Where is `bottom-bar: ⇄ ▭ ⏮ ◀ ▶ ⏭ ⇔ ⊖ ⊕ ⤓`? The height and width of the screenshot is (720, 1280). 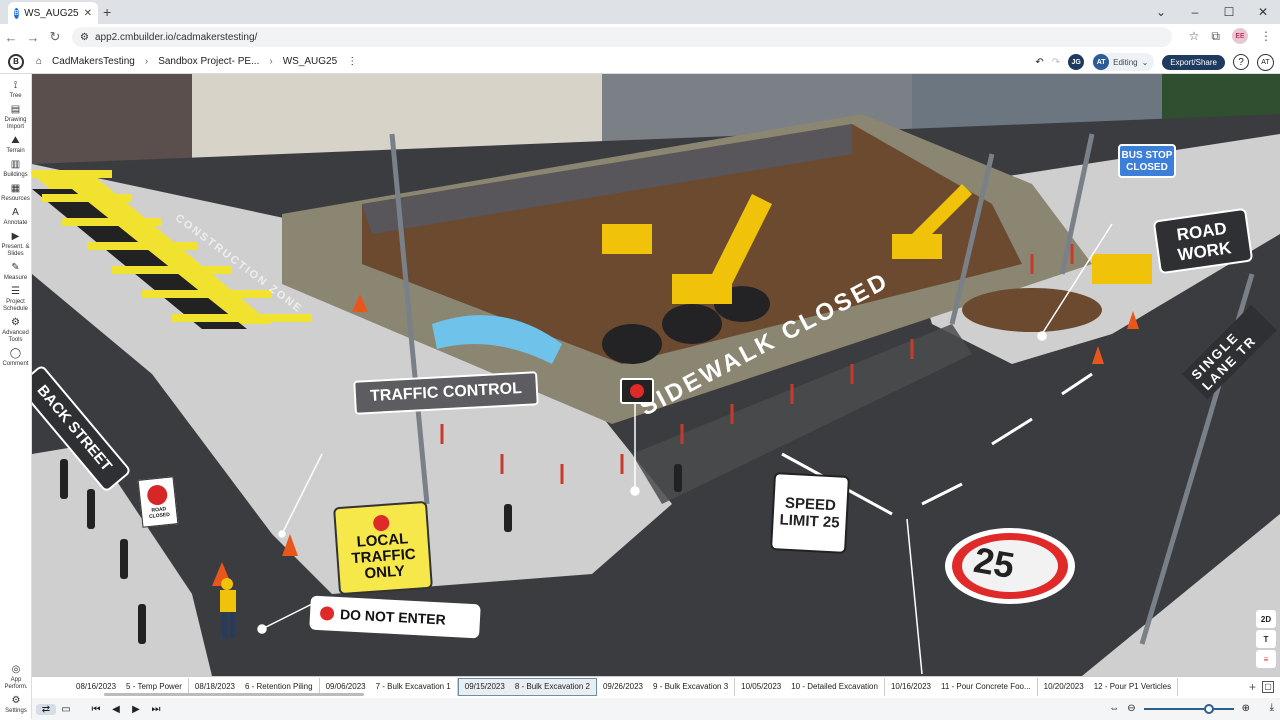
bottom-bar: ⇄ ▭ ⏮ ◀ ▶ ⏭ ⇔ ⊖ ⊕ ⤓ is located at coordinates (656, 709).